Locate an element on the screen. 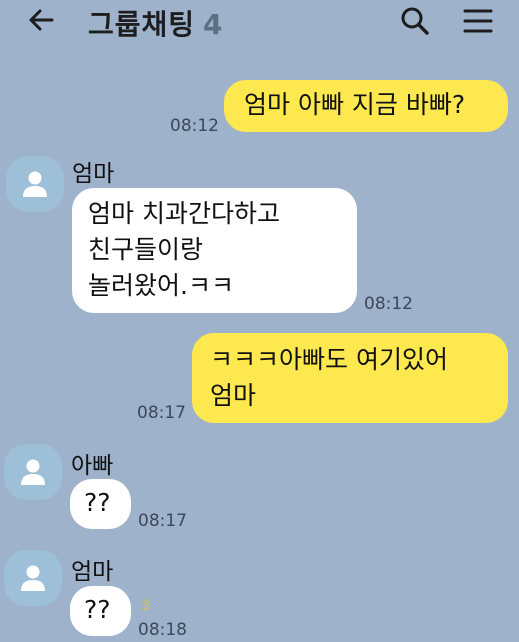 This screenshot has width=519, height=642. message-text: 엄마 아빠 지금 바빠? is located at coordinates (355, 104).